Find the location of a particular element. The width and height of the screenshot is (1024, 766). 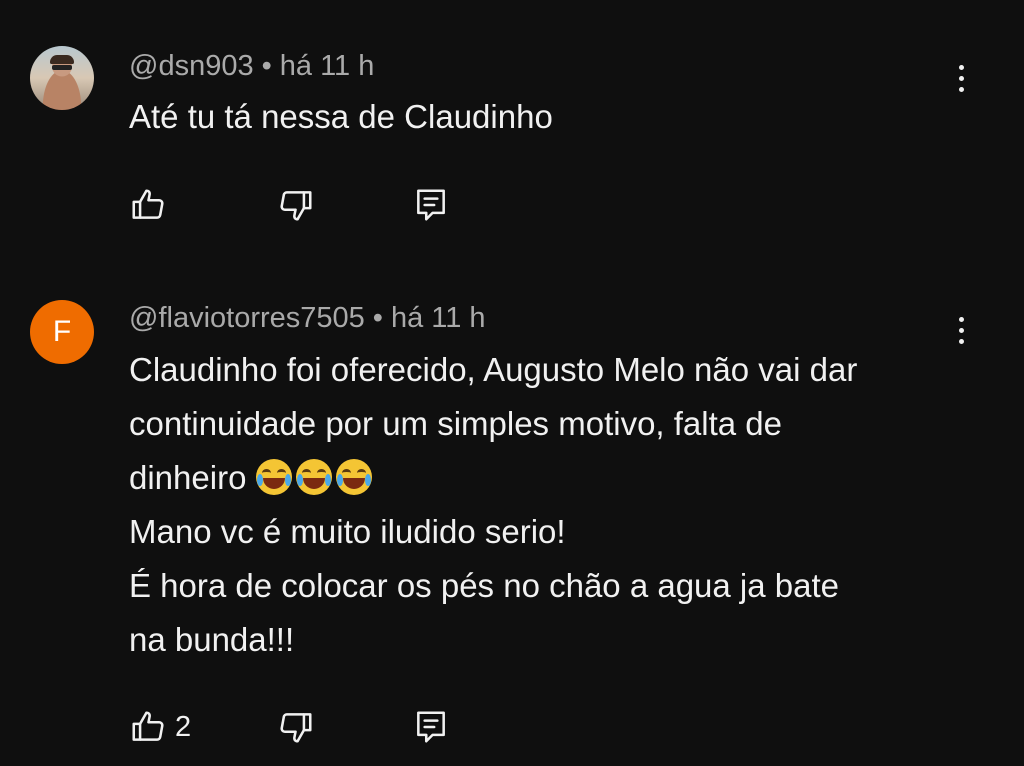

comment-actions: 2 is located at coordinates (299, 727).